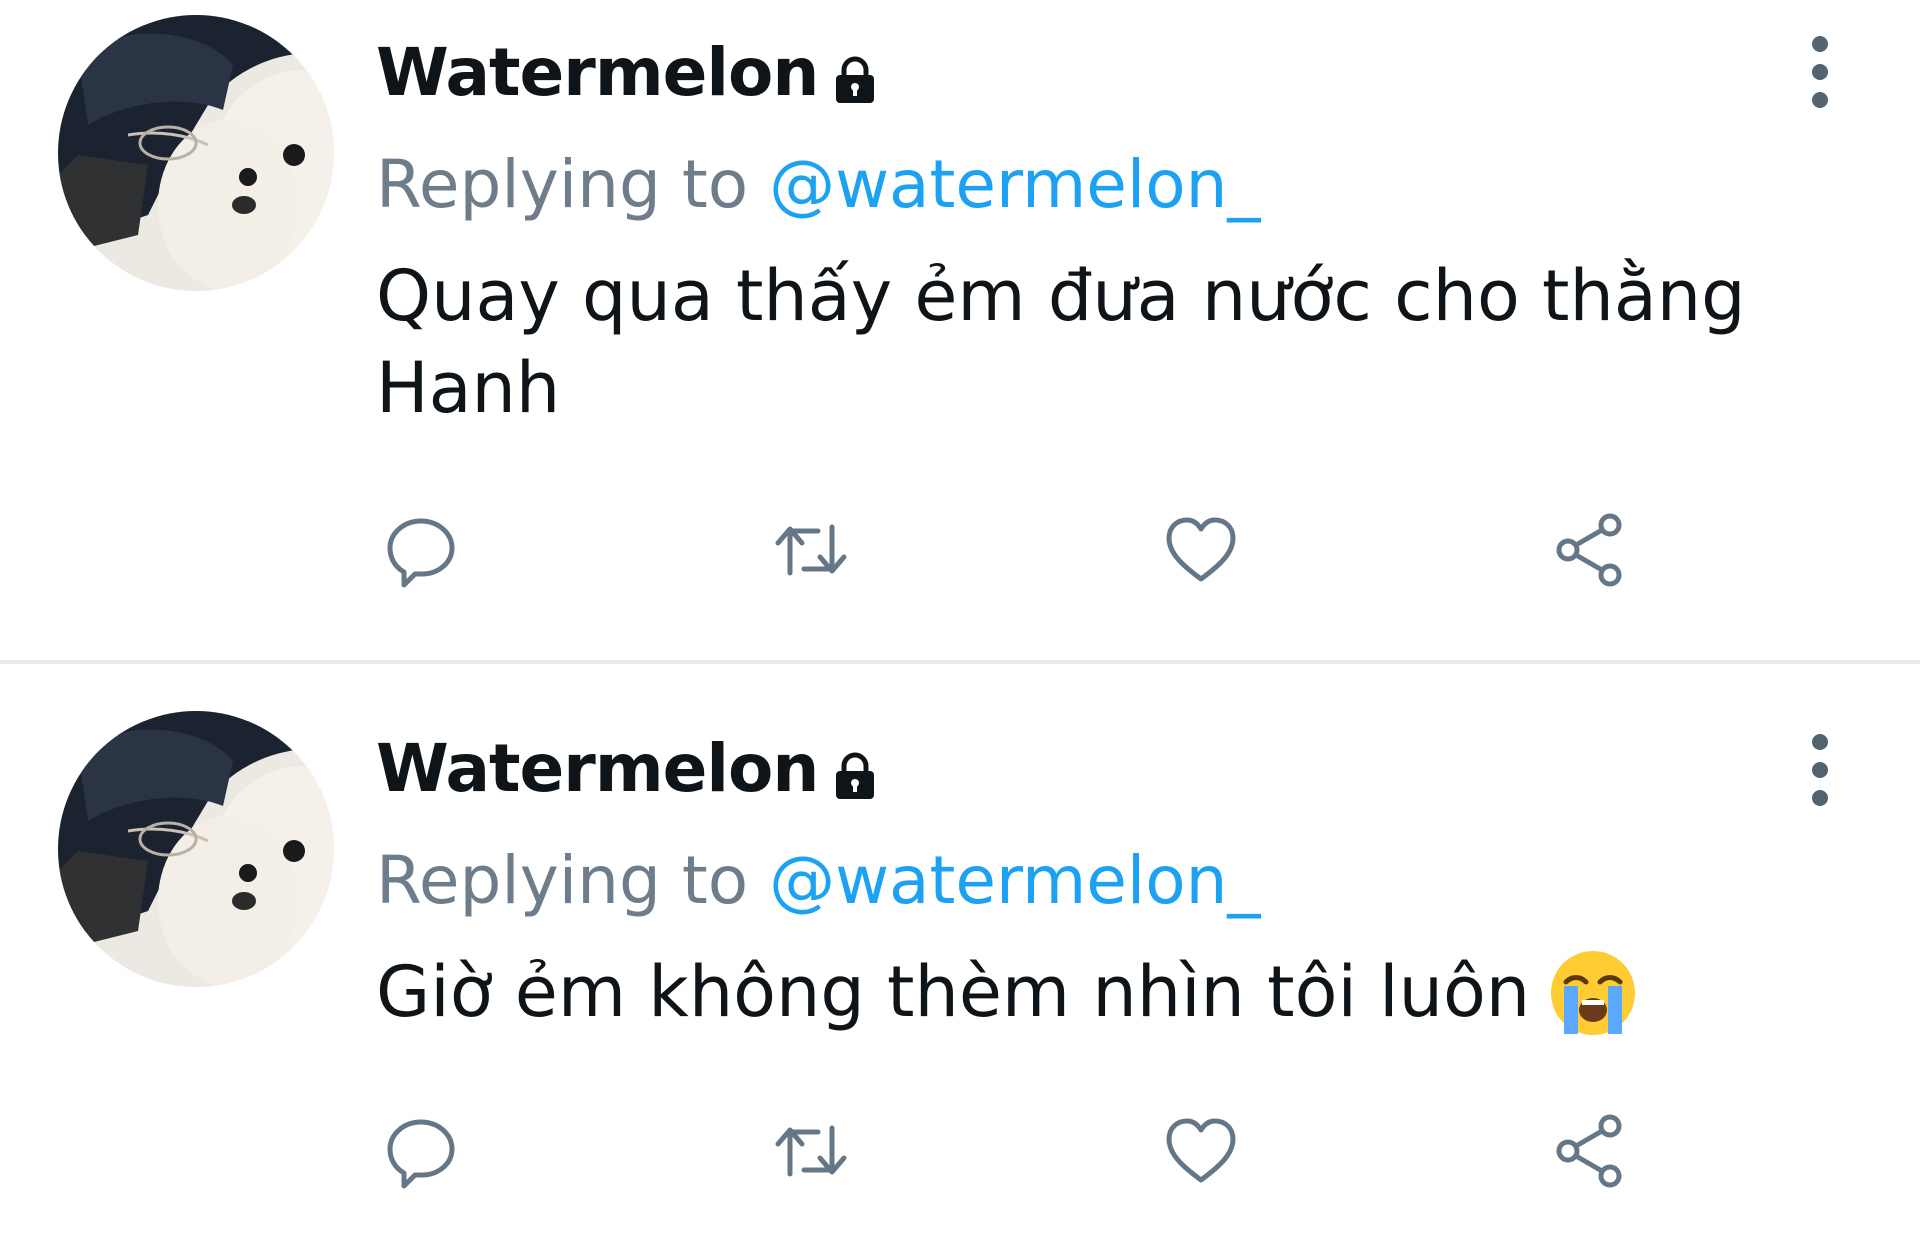  What do you see at coordinates (960, 662) in the screenshot?
I see `divider` at bounding box center [960, 662].